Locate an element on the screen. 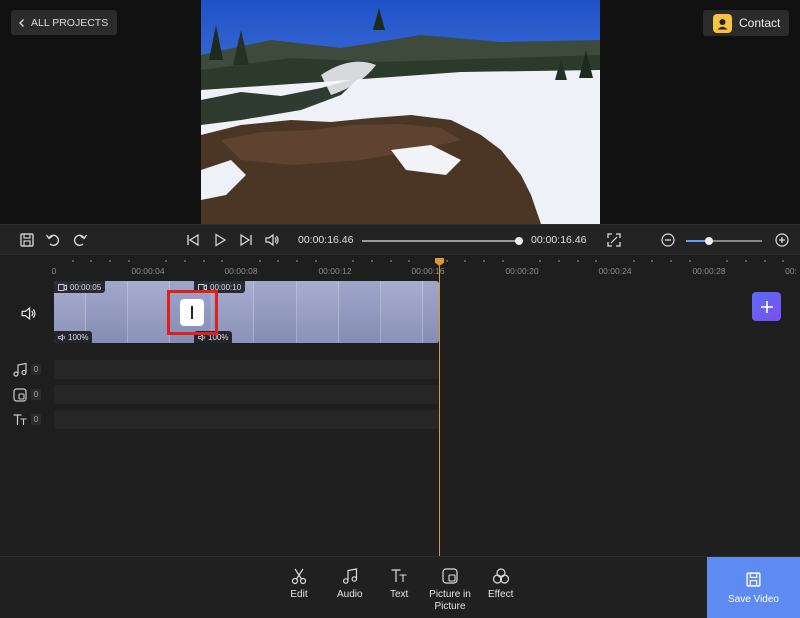 This screenshot has height=618, width=800. effect-icon is located at coordinates (500, 576).